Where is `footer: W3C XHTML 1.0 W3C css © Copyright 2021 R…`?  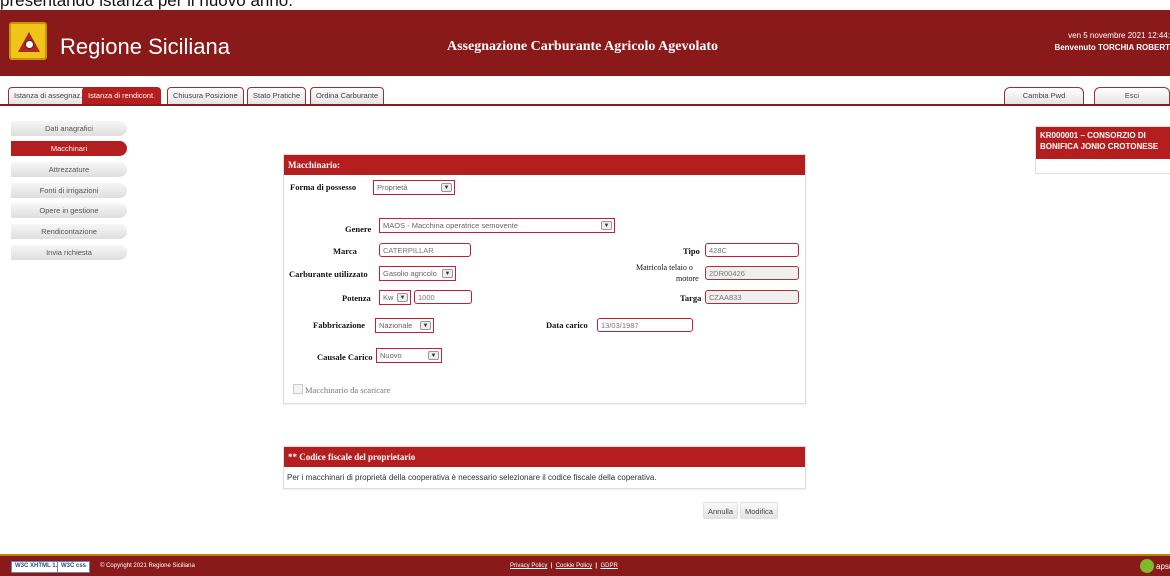 footer: W3C XHTML 1.0 W3C css © Copyright 2021 R… is located at coordinates (585, 565).